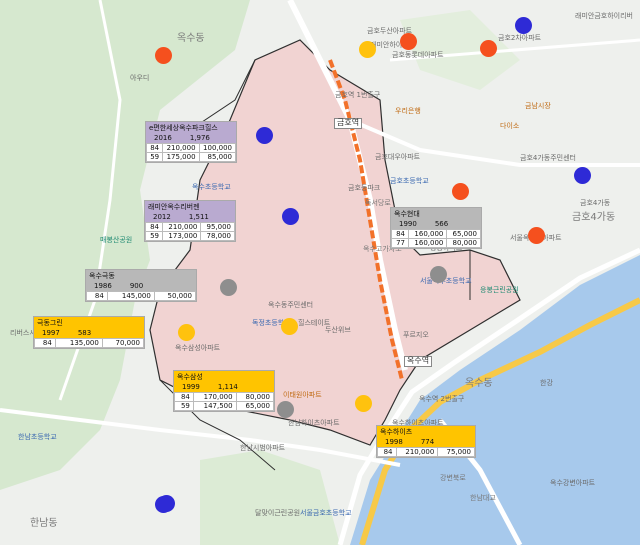  What do you see at coordinates (181, 236) in the screenshot?
I see `sale-price-cell: 173,000` at bounding box center [181, 236].